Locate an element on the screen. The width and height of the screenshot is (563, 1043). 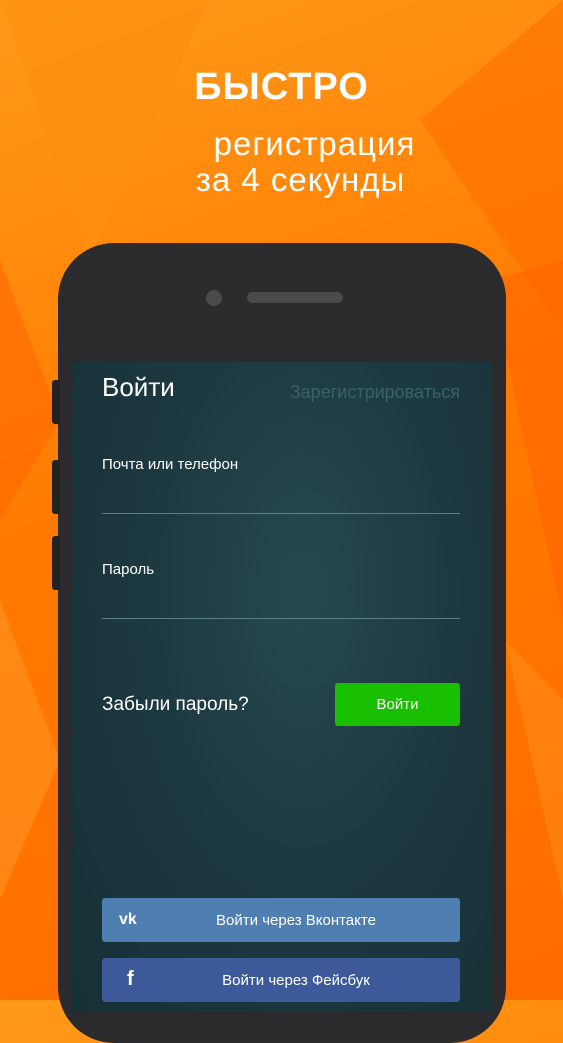
login-title: Войти is located at coordinates (138, 387).